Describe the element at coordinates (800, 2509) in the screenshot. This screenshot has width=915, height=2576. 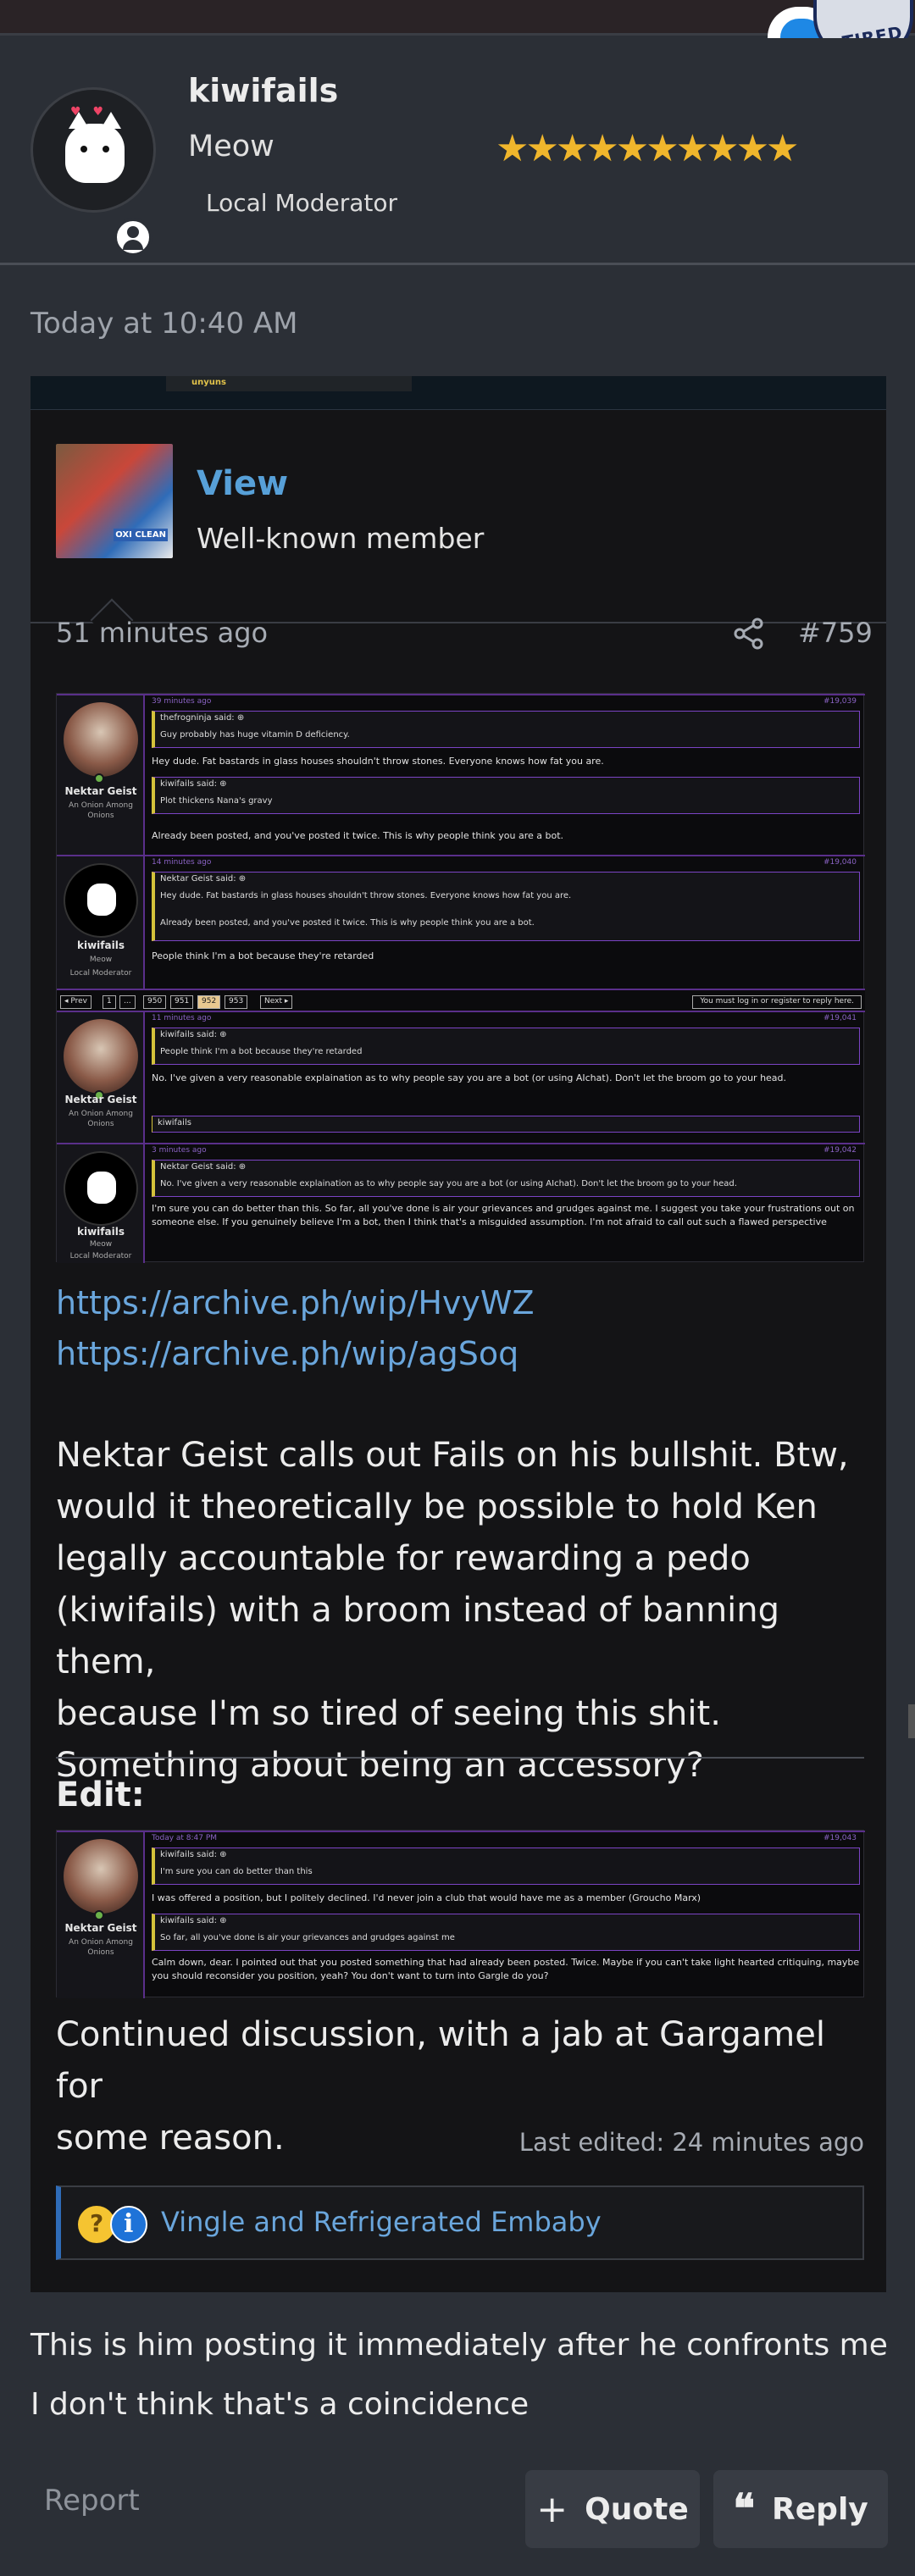
I see `reply-button: ❝ Reply` at that location.